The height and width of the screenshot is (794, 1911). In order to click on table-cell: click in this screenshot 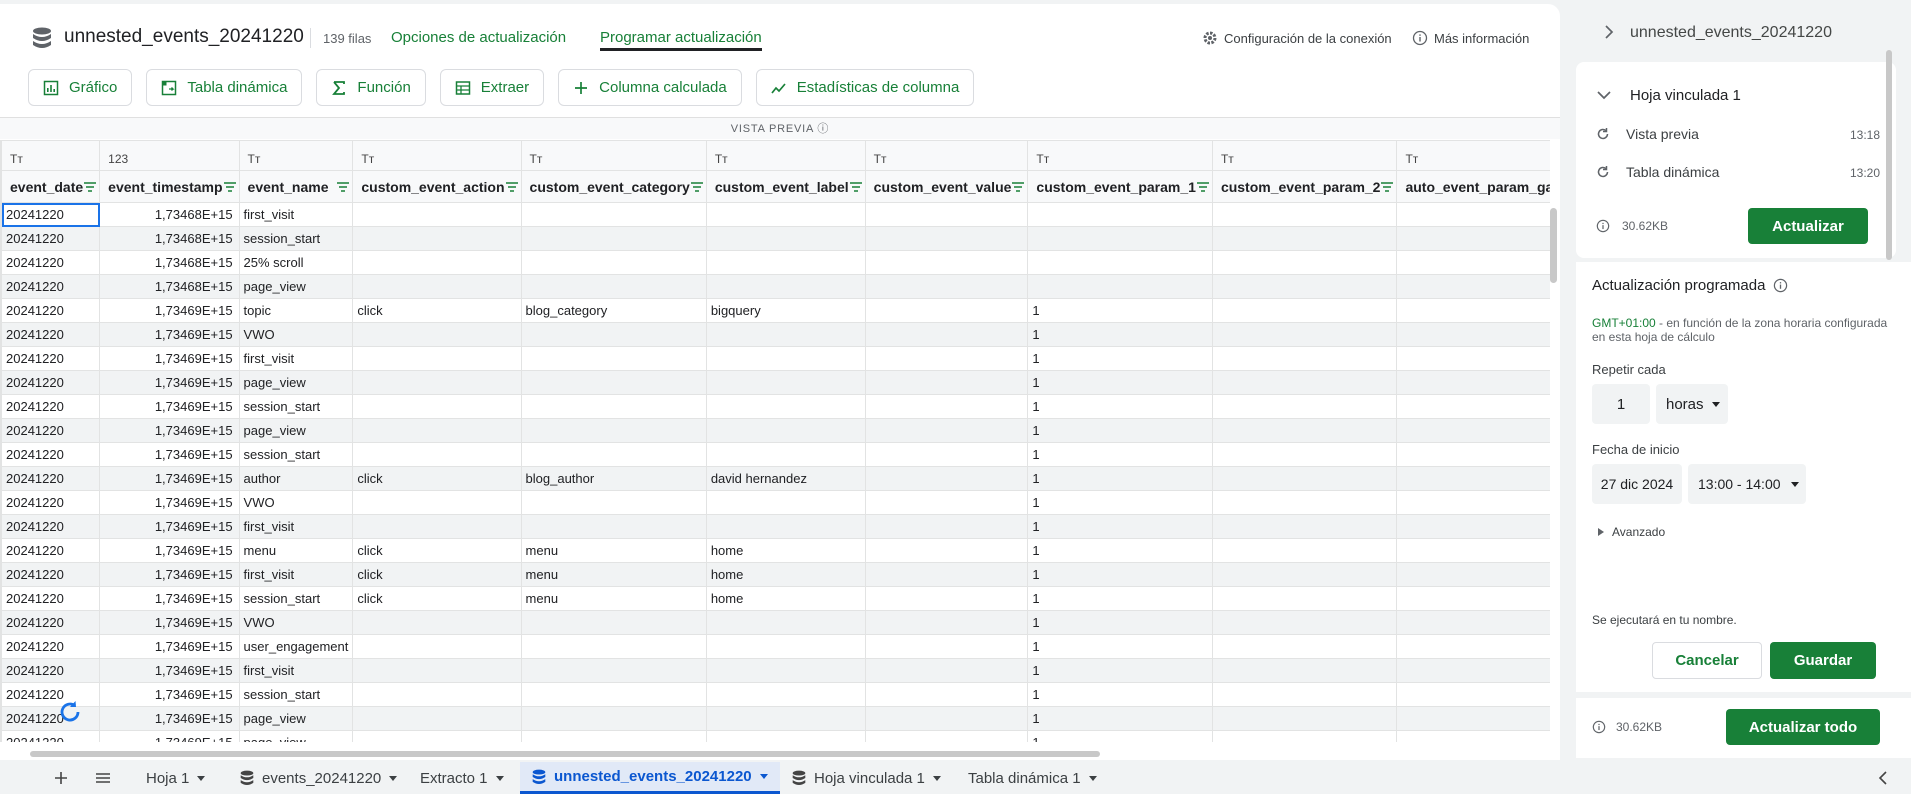, I will do `click(437, 478)`.